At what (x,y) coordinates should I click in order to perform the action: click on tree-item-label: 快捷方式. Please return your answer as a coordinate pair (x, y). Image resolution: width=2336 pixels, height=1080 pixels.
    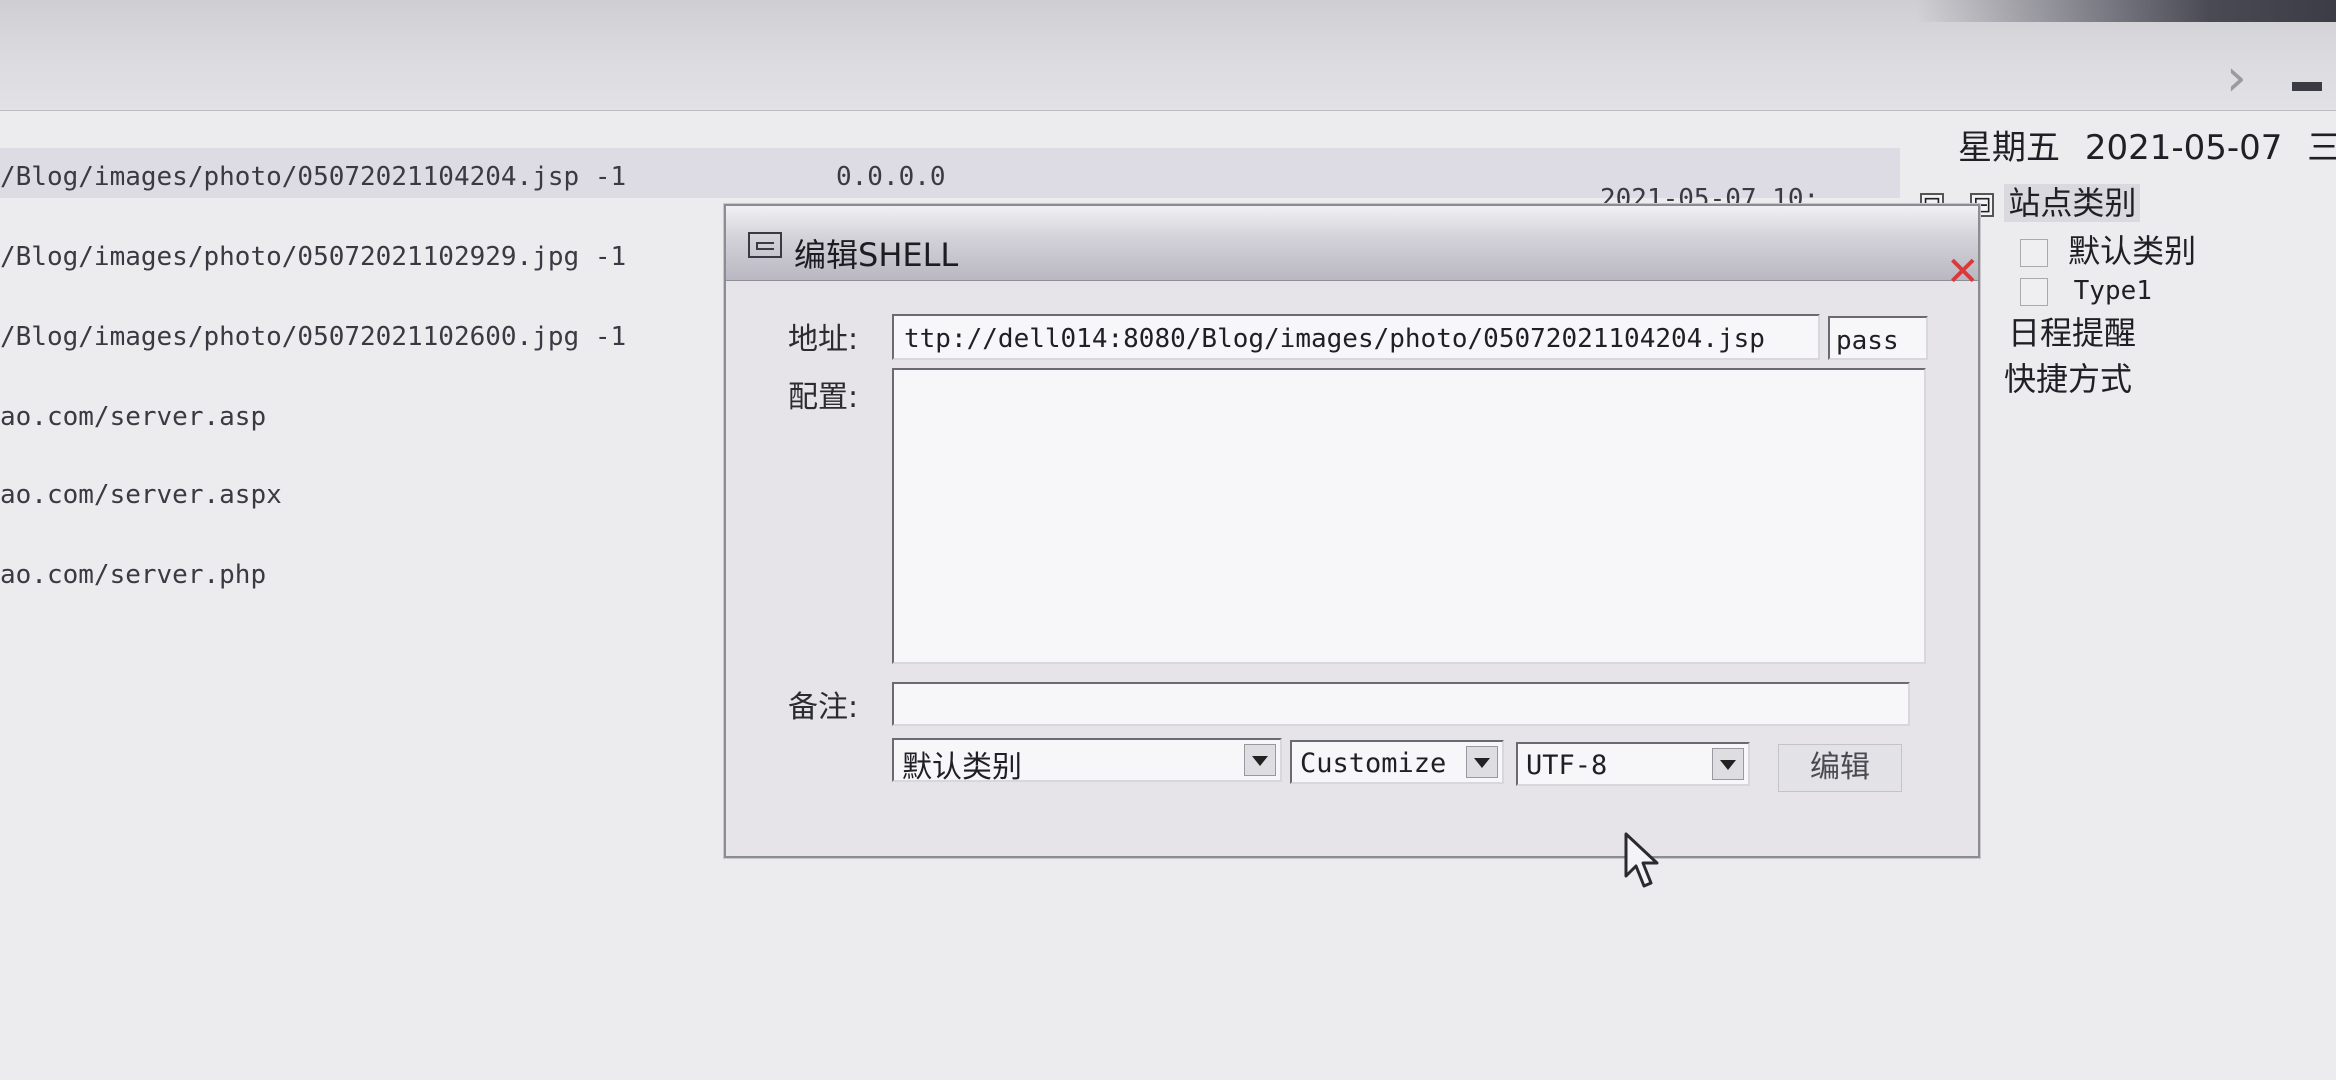
    Looking at the image, I should click on (2068, 379).